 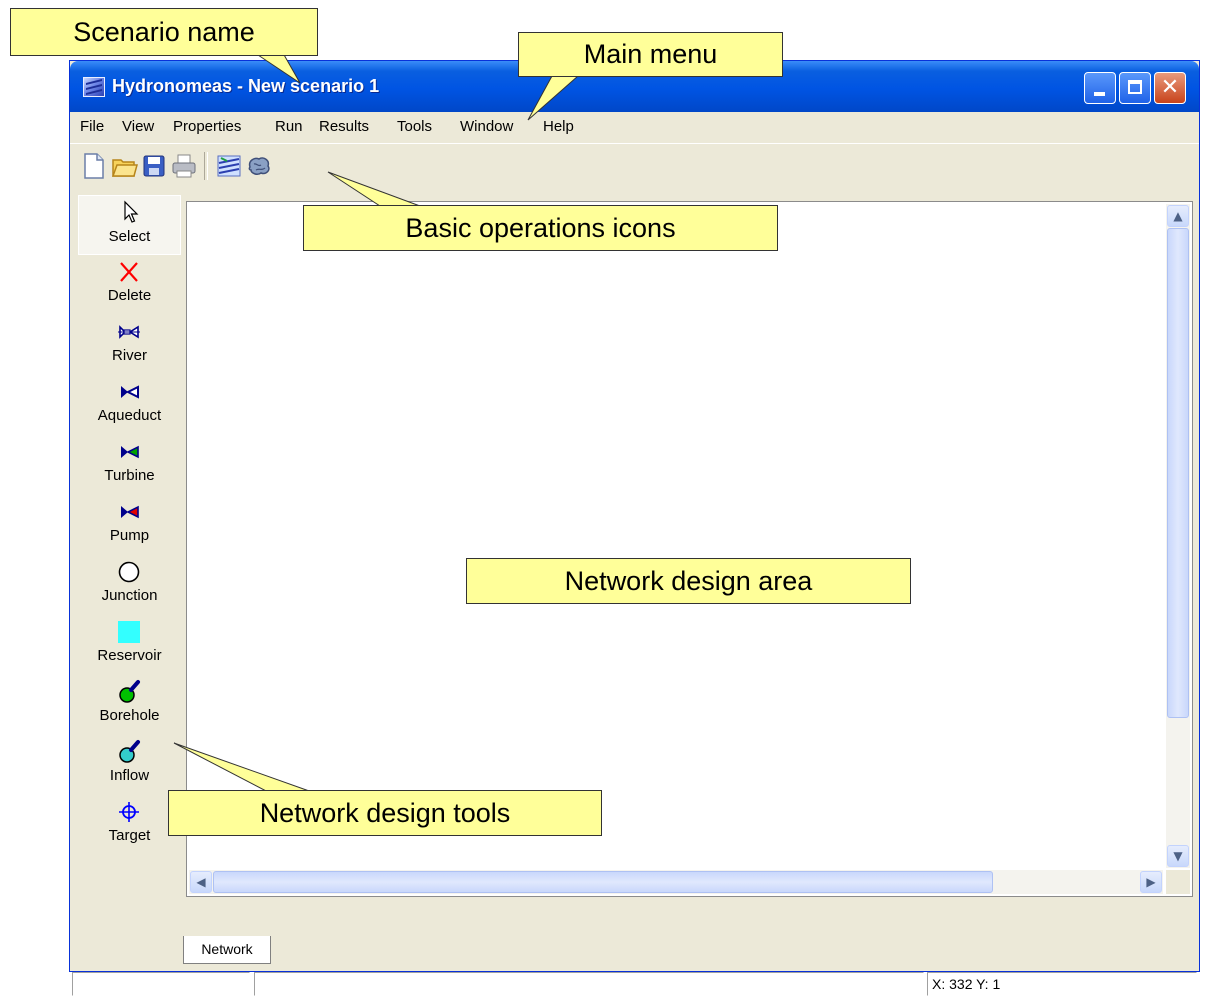 I want to click on scroll-up-icon: ▲, so click(x=1178, y=216).